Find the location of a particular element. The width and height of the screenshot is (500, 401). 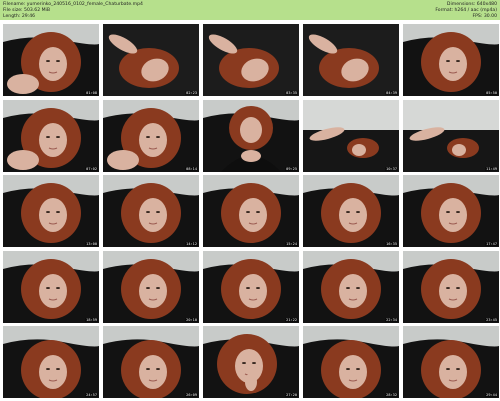

video-thumbnail: 28:32 is located at coordinates (351, 362).